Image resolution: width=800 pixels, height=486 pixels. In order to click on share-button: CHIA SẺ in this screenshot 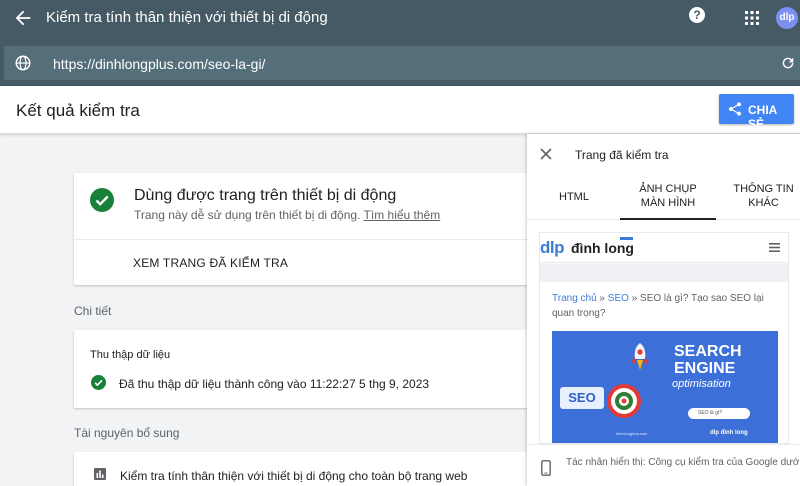, I will do `click(756, 112)`.